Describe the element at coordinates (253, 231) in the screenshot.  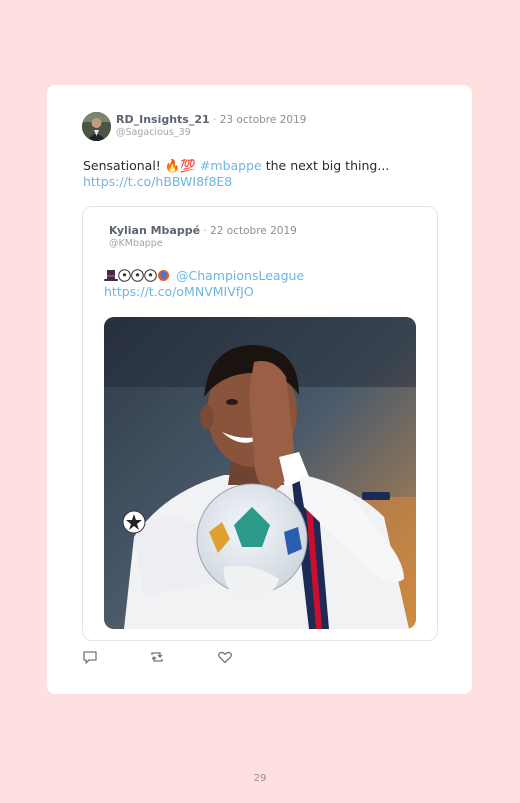
I see `quoted-tweet-date: 22 octobre 2019` at that location.